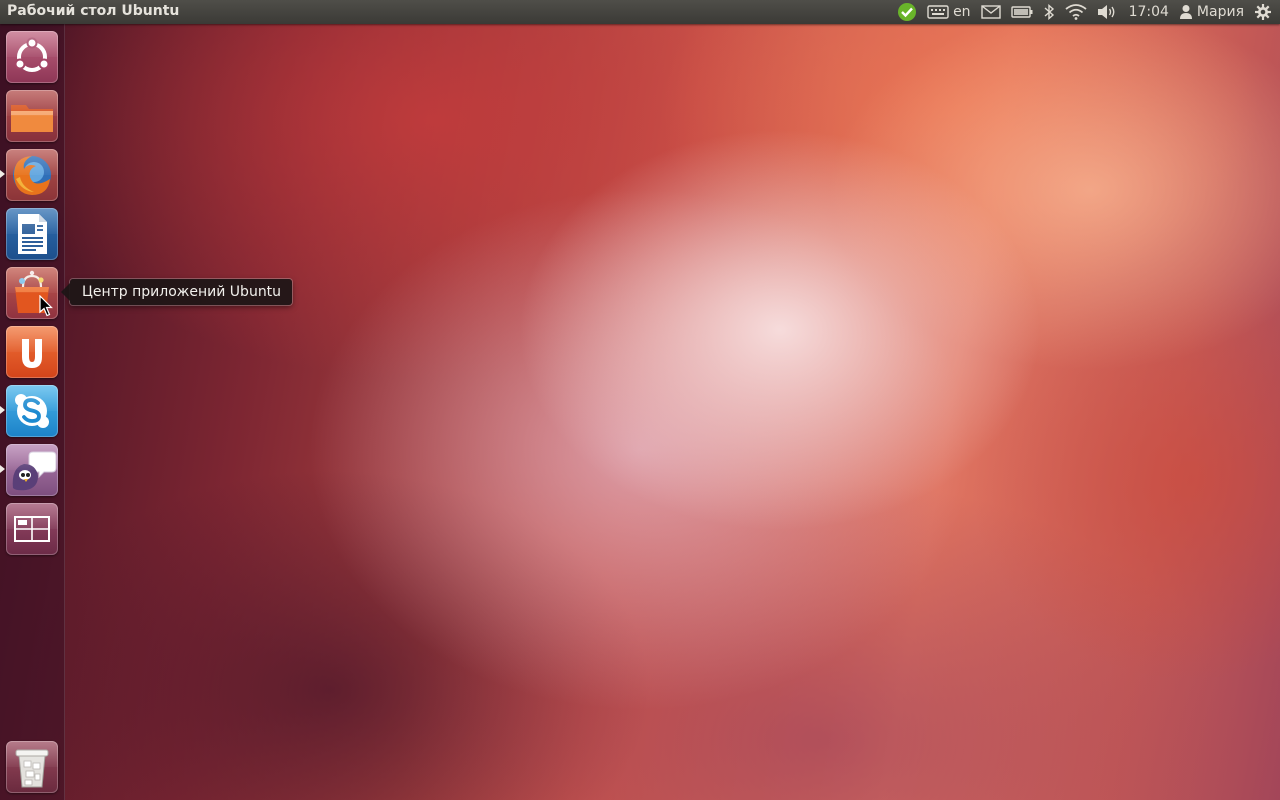 The image size is (1280, 800). I want to click on gear-icon, so click(1263, 12).